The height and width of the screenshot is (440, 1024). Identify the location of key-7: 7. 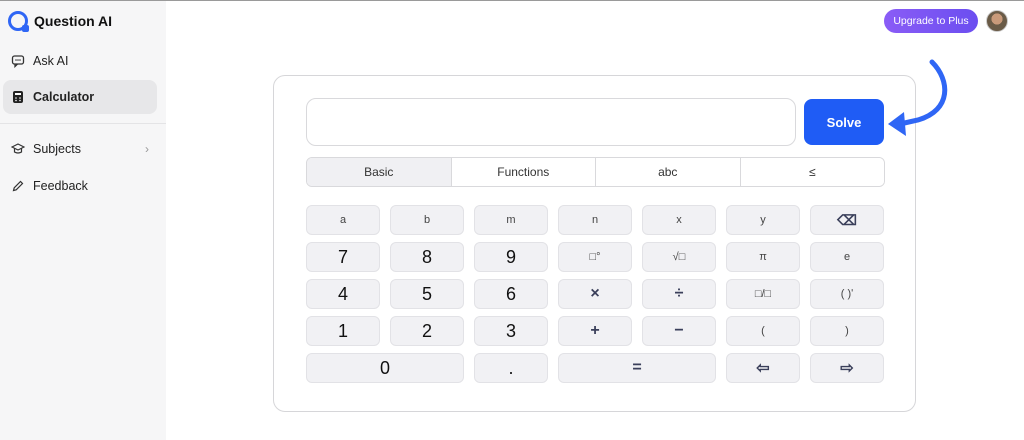
(343, 257).